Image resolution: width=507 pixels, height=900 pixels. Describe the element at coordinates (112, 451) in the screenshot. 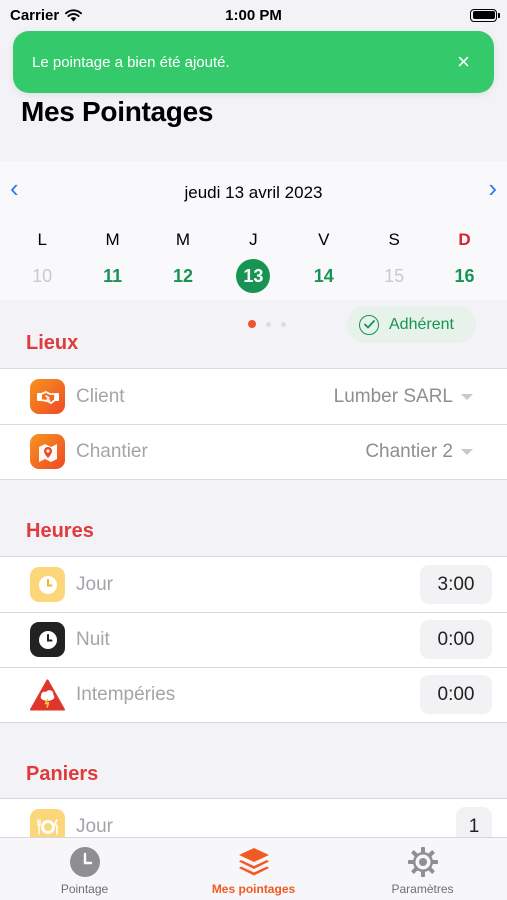

I see `chantier-label: Chantier` at that location.